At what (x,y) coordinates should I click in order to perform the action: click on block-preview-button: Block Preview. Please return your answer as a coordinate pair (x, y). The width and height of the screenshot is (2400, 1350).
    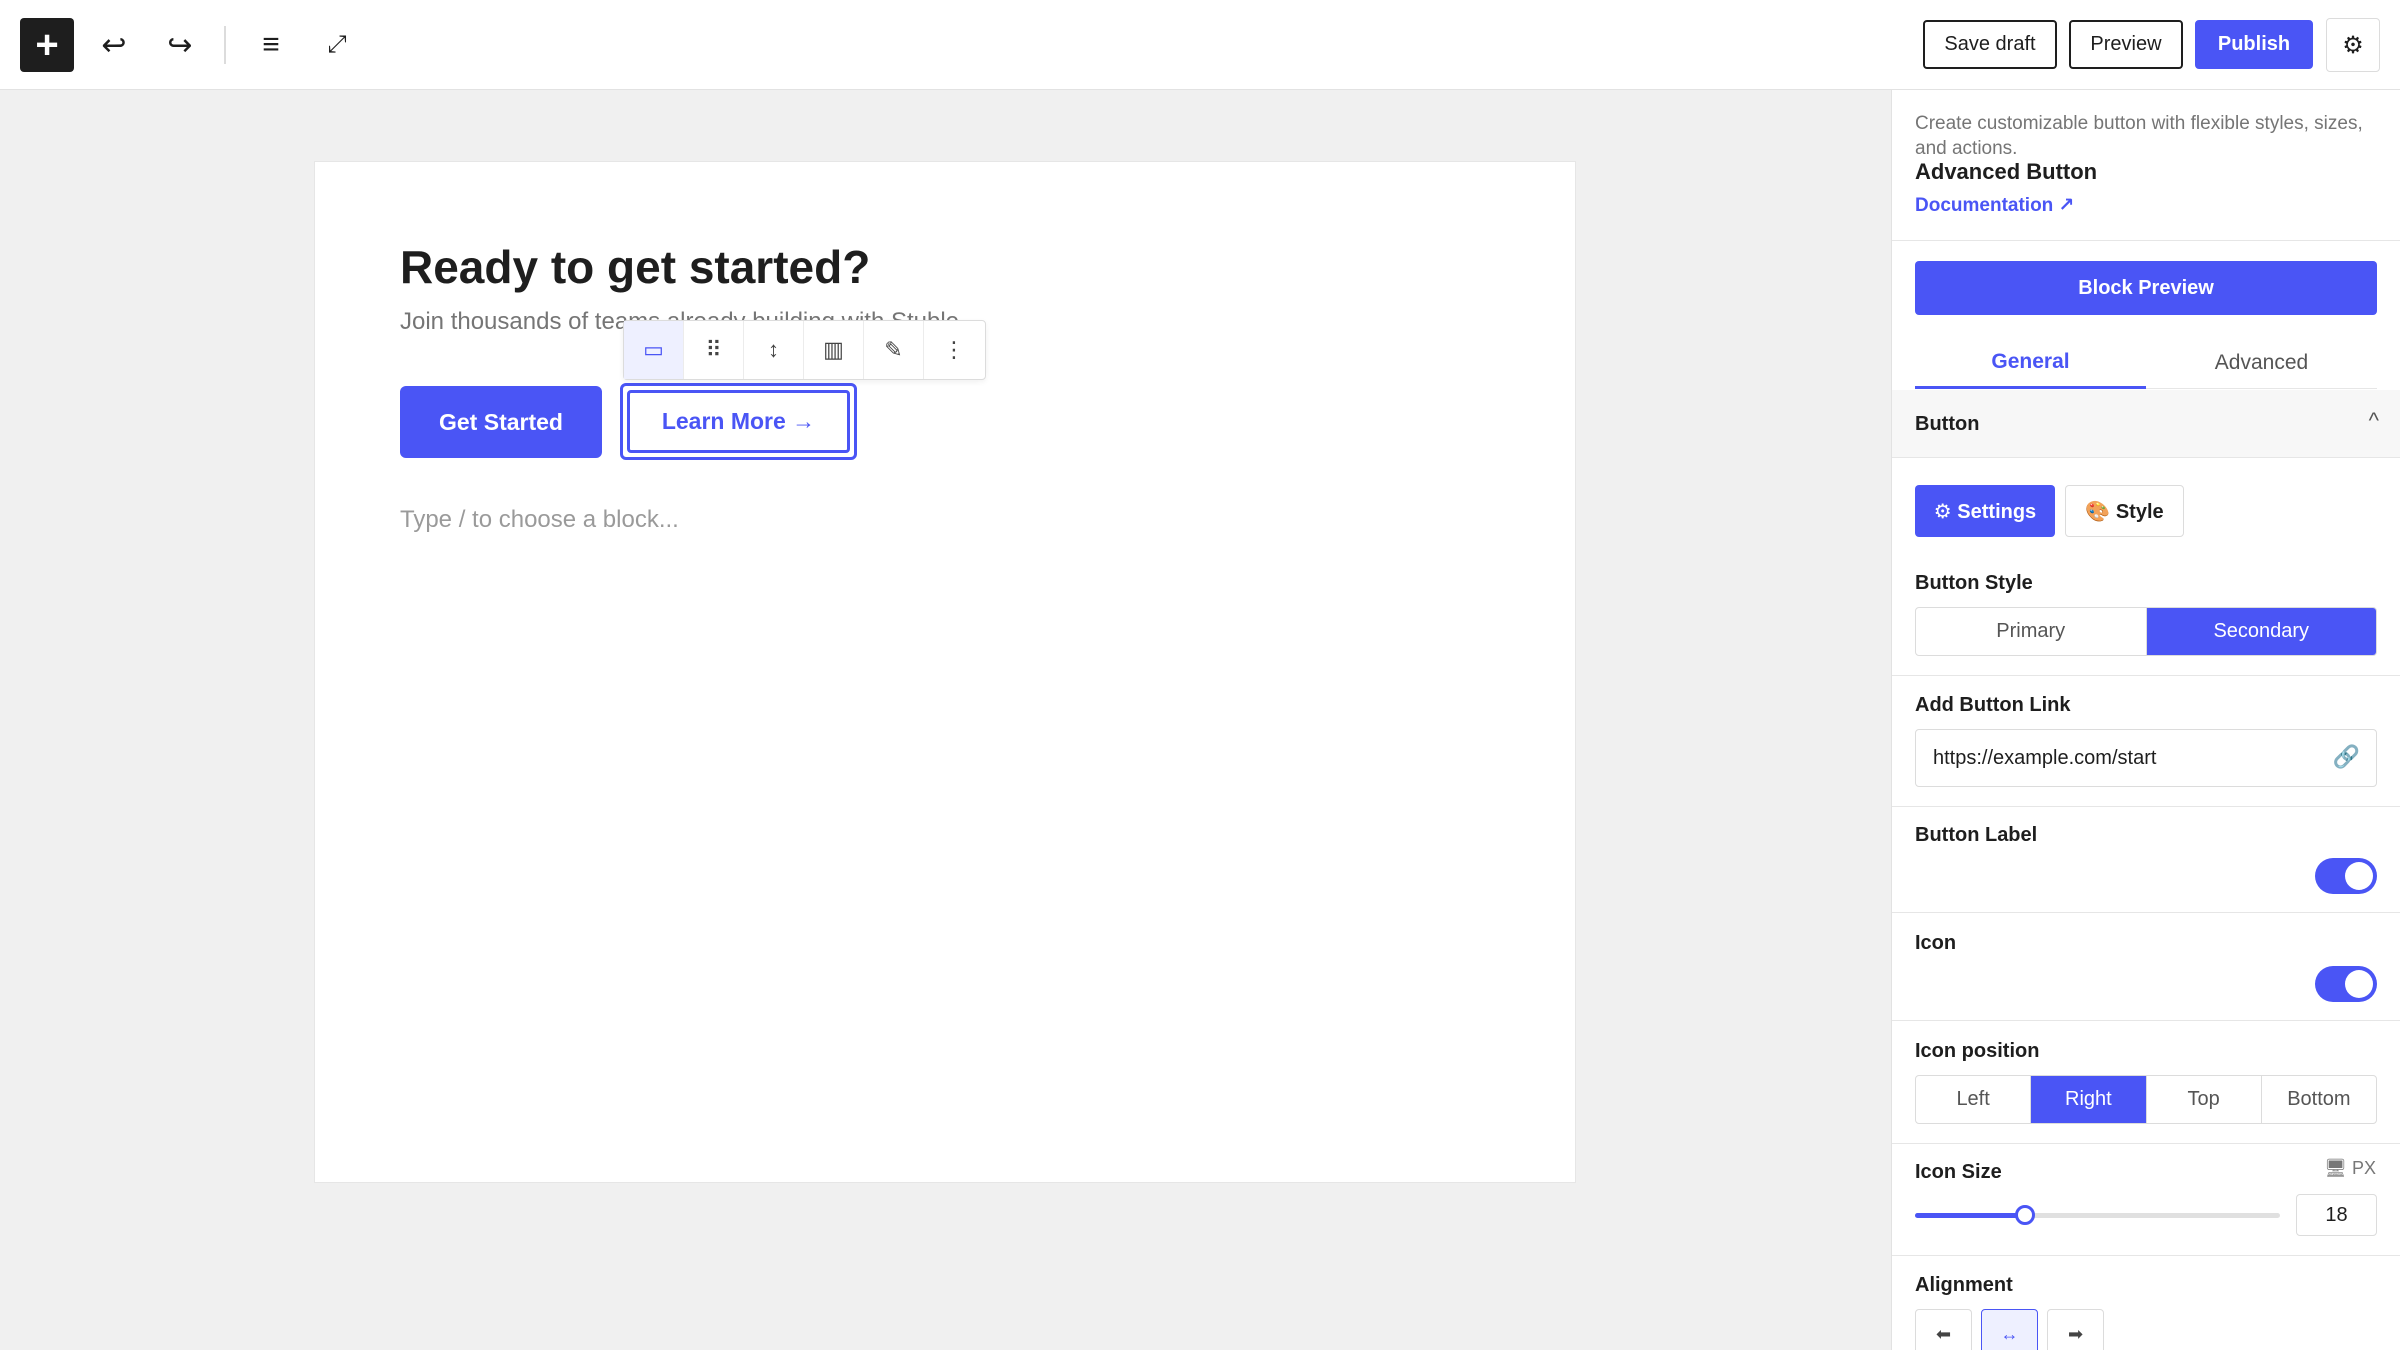
    Looking at the image, I should click on (2146, 288).